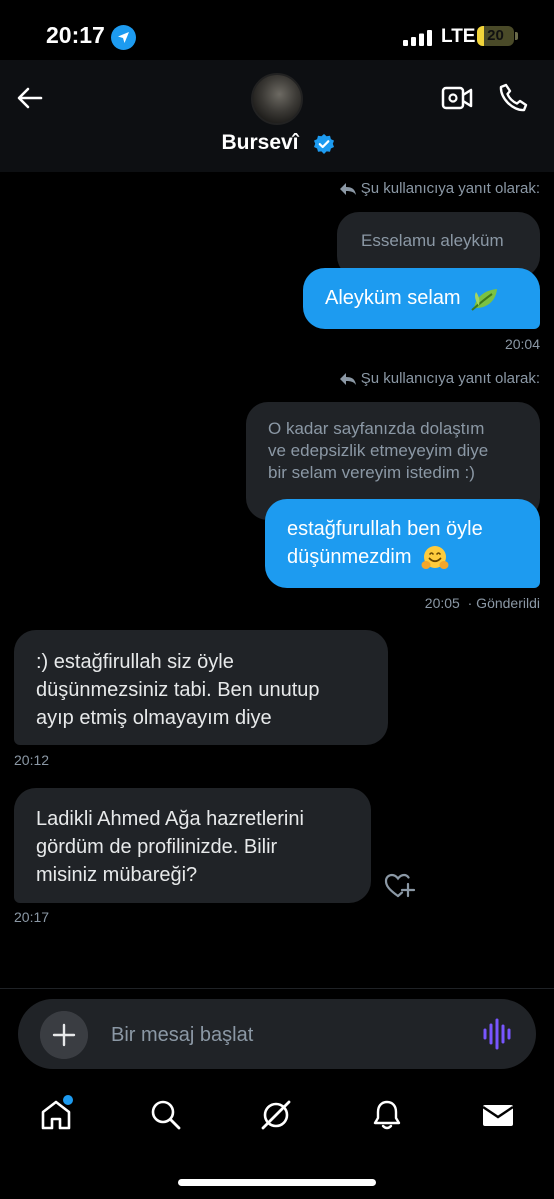  I want to click on message-line: düşünmezsiniz tabi. Ben unutup, so click(178, 690).